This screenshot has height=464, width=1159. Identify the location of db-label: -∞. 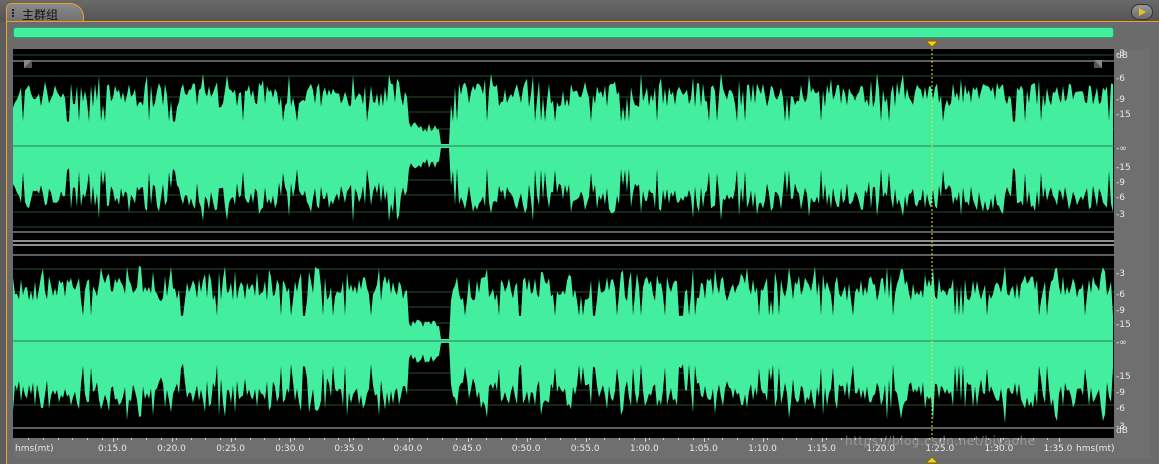
(1121, 149).